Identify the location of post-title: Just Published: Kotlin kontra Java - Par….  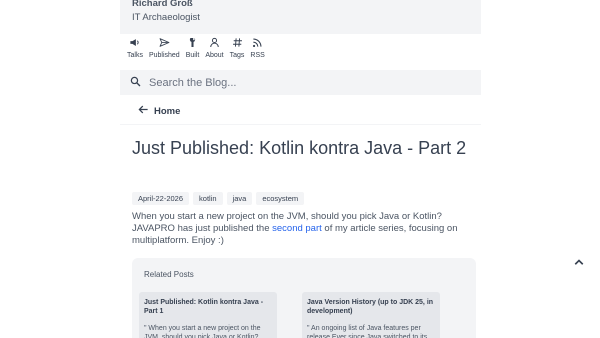
(299, 148).